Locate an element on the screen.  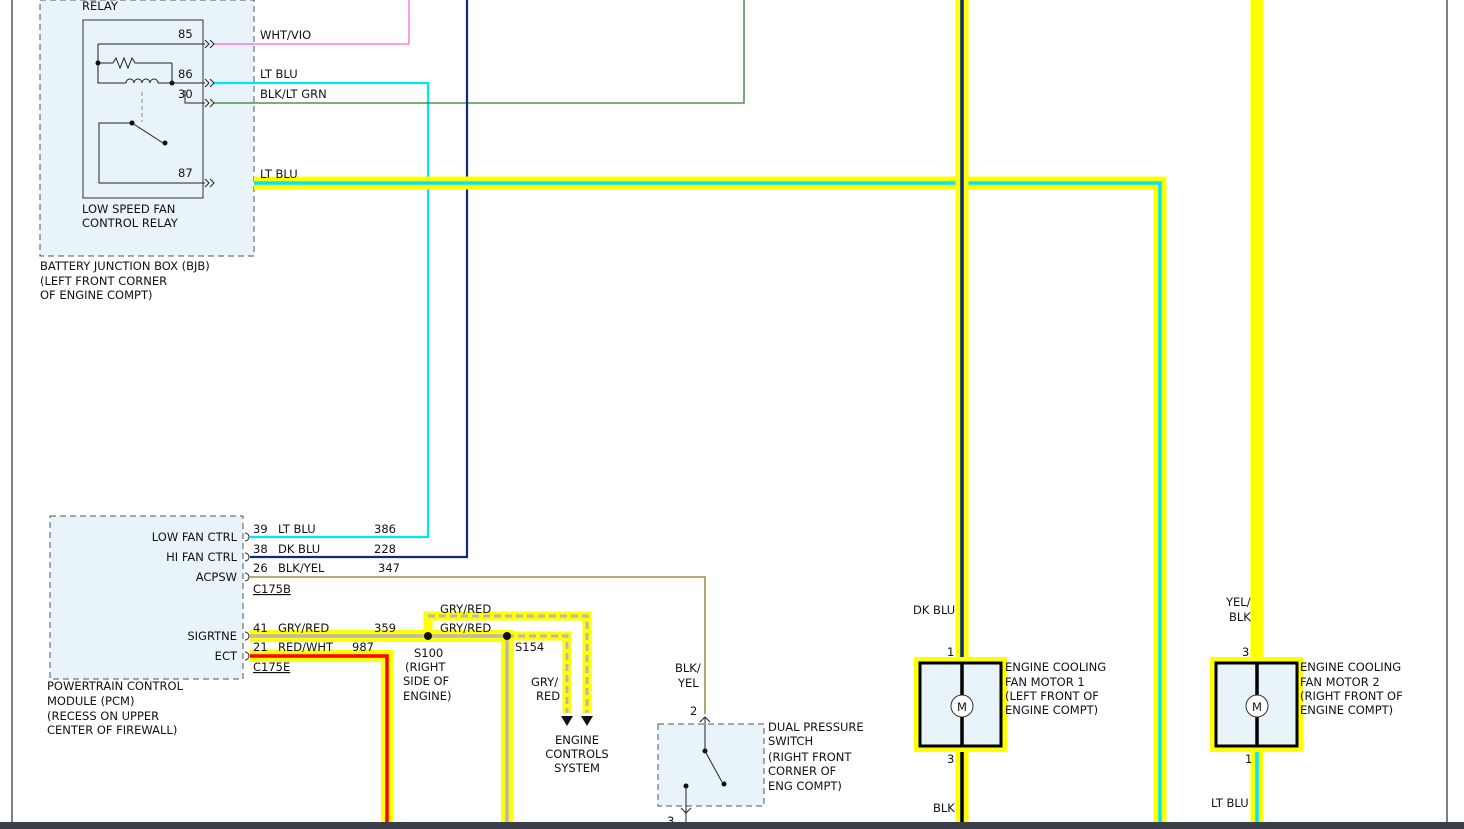
splice-s154-name: S154 is located at coordinates (529, 647).